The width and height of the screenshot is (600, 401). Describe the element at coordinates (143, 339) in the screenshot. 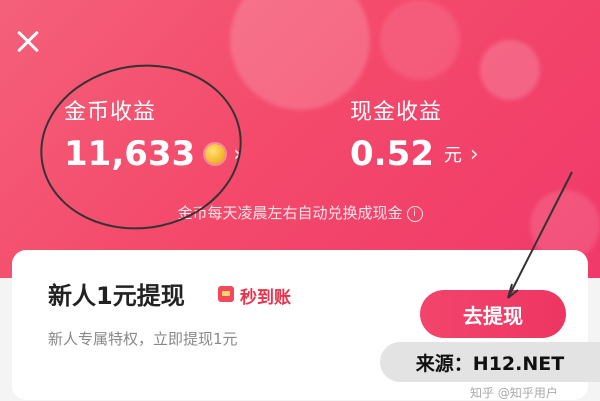

I see `withdraw-subtitle: 新人专属特权，立即提现1元` at that location.